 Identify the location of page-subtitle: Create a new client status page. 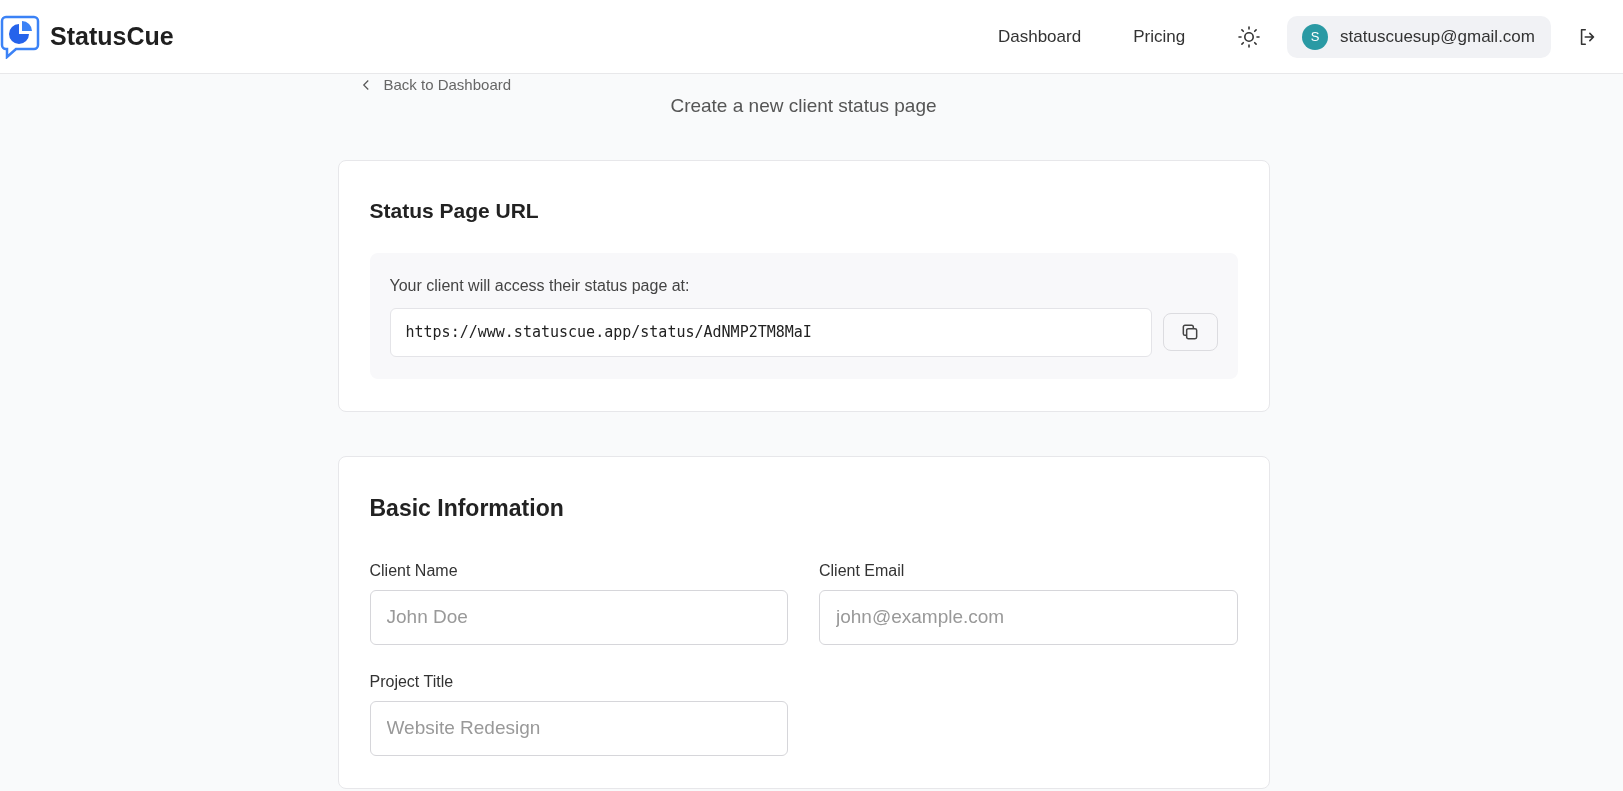
(803, 105).